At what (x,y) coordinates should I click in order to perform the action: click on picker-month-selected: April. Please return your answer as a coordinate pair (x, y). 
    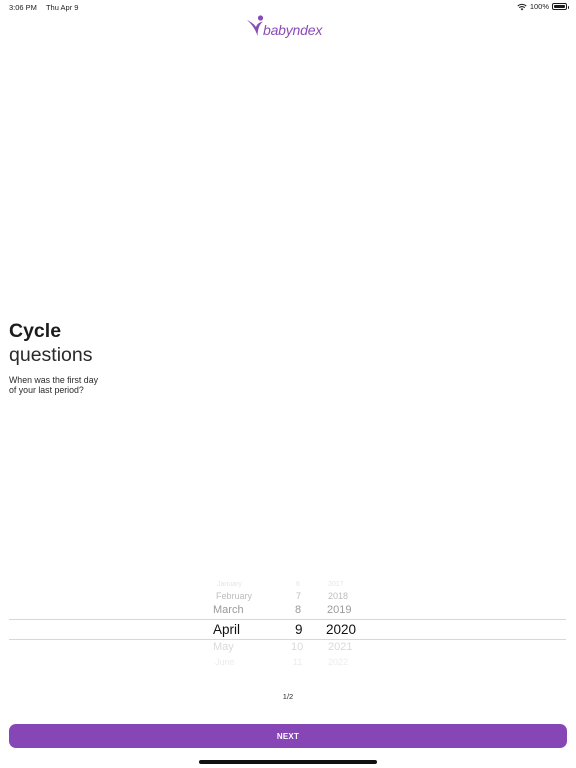
    Looking at the image, I should click on (226, 629).